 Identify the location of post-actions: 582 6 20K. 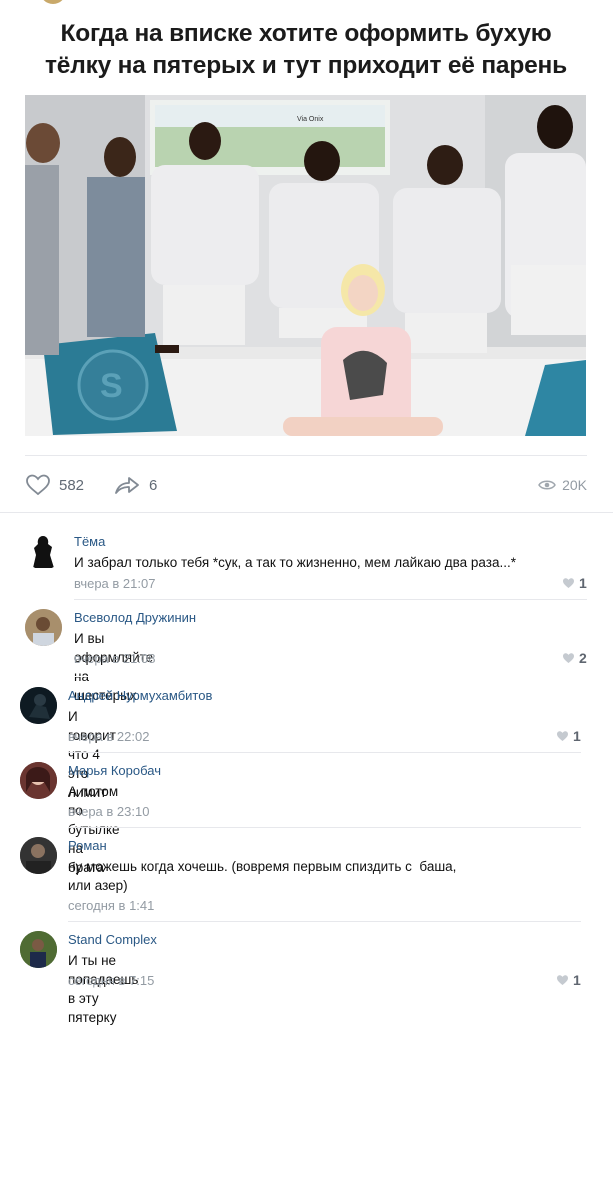
(306, 485).